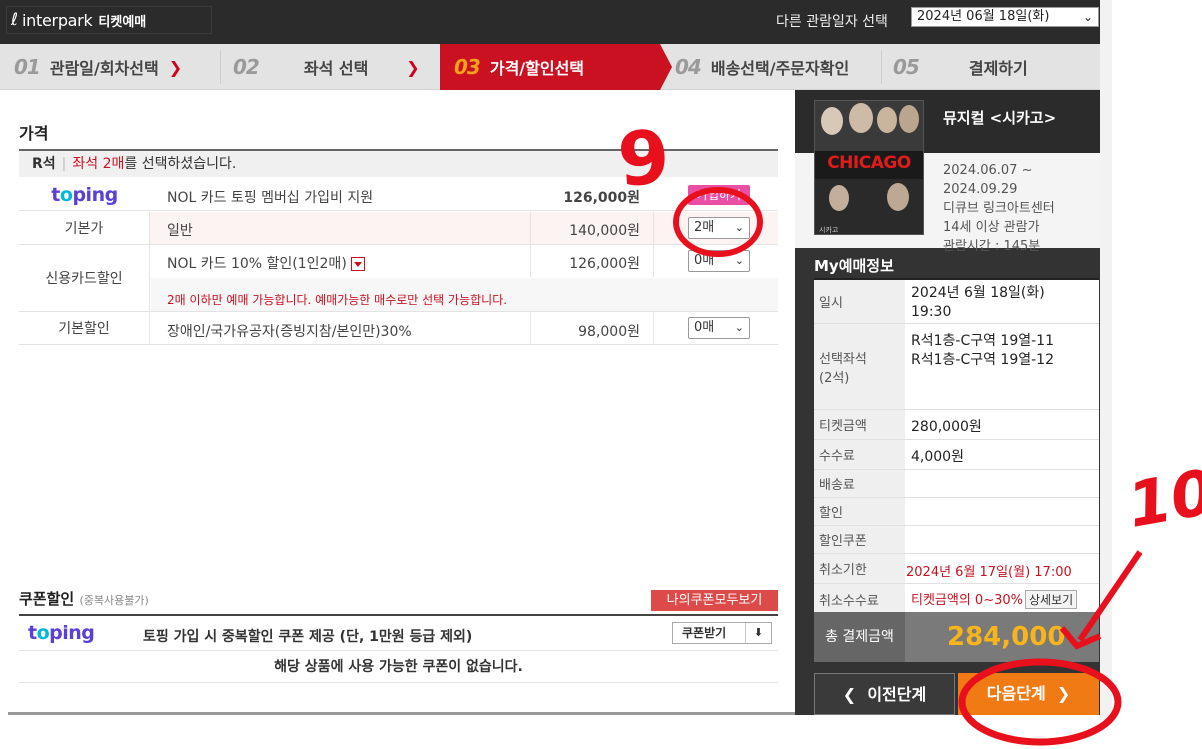 This screenshot has width=1202, height=749. What do you see at coordinates (1028, 694) in the screenshot?
I see `next-step-button: 다음단계 ❯` at bounding box center [1028, 694].